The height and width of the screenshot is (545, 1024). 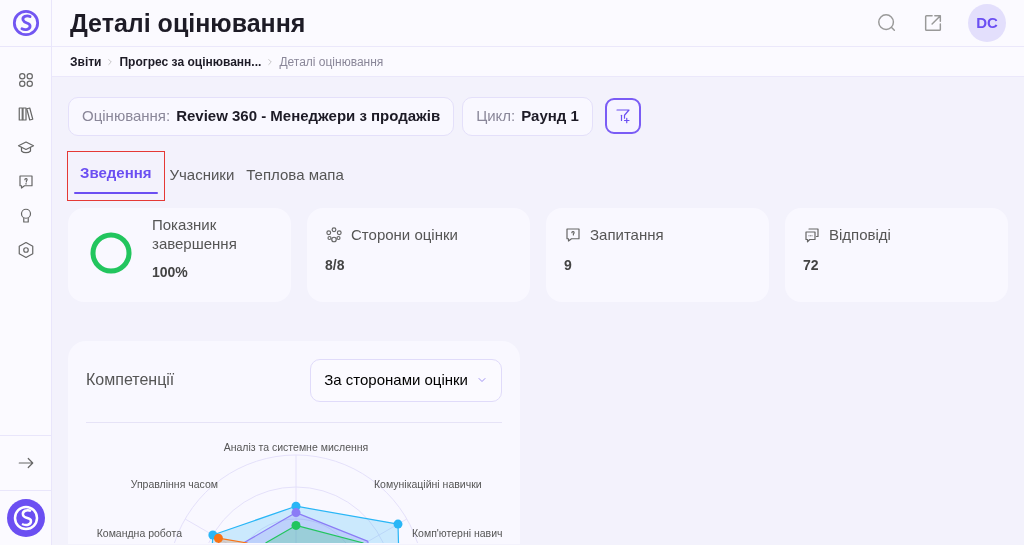 I want to click on stat-value: 100%, so click(x=170, y=272).